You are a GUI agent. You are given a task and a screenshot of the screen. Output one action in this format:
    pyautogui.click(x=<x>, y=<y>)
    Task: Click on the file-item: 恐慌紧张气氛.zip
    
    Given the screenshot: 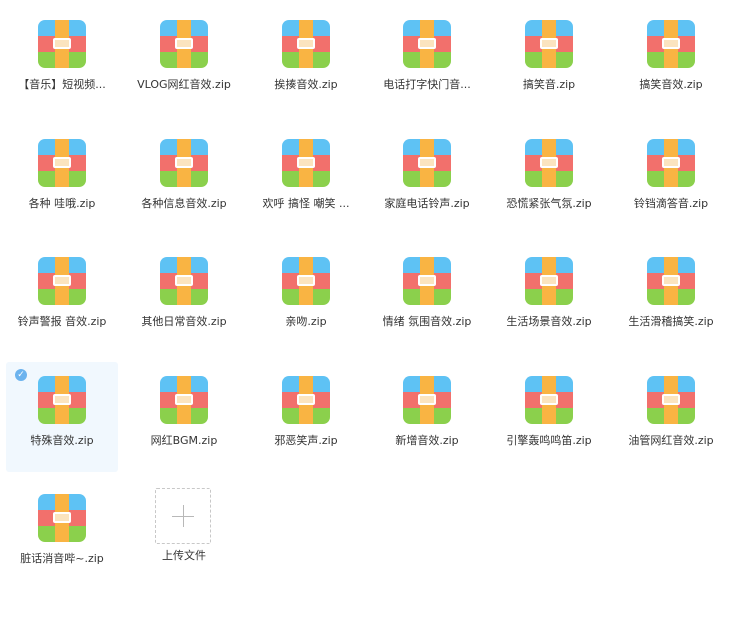 What is the action you would take?
    pyautogui.click(x=549, y=180)
    